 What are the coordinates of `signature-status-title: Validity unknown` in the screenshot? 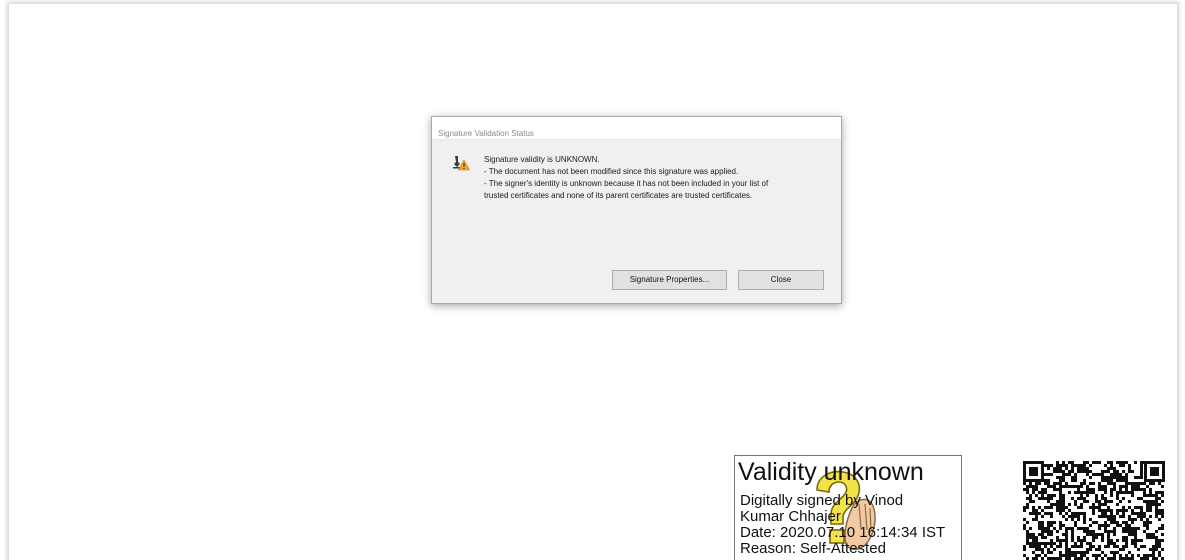 It's located at (831, 472).